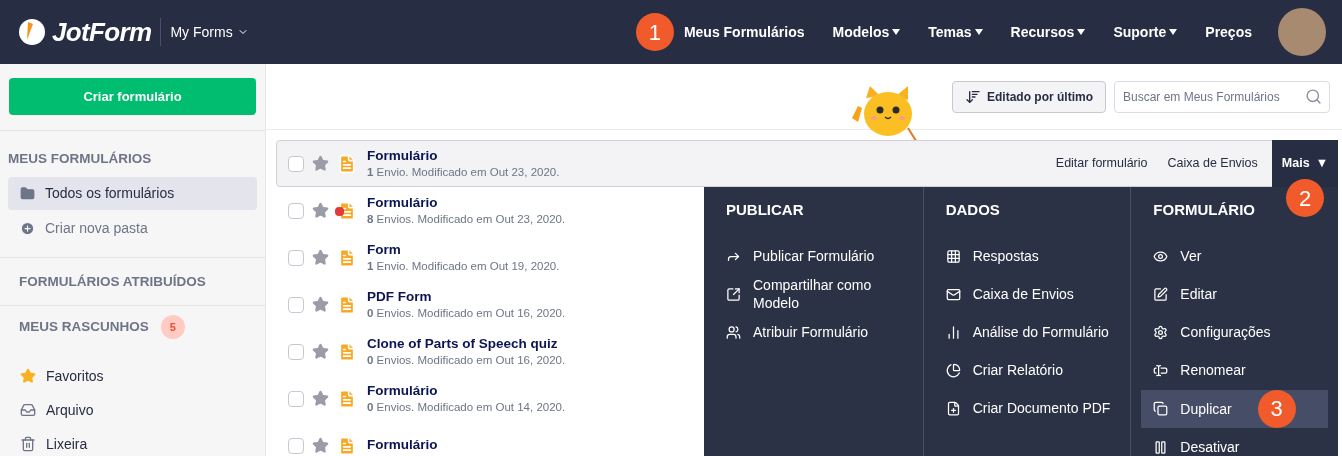 The height and width of the screenshot is (456, 1342). What do you see at coordinates (1027, 294) in the screenshot?
I see `menu-item: Caixa de Envios` at bounding box center [1027, 294].